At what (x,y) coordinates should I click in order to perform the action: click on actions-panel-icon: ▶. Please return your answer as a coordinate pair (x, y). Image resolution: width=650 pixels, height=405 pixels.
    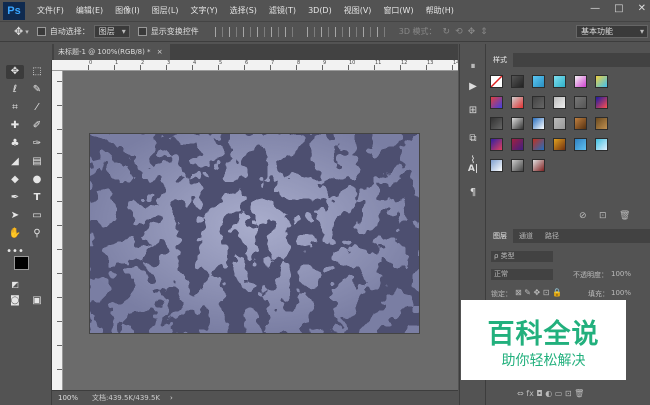
    Looking at the image, I should click on (473, 87).